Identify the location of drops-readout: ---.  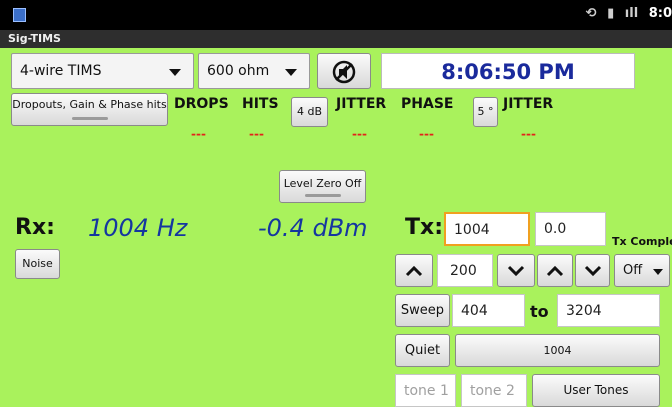
(198, 134).